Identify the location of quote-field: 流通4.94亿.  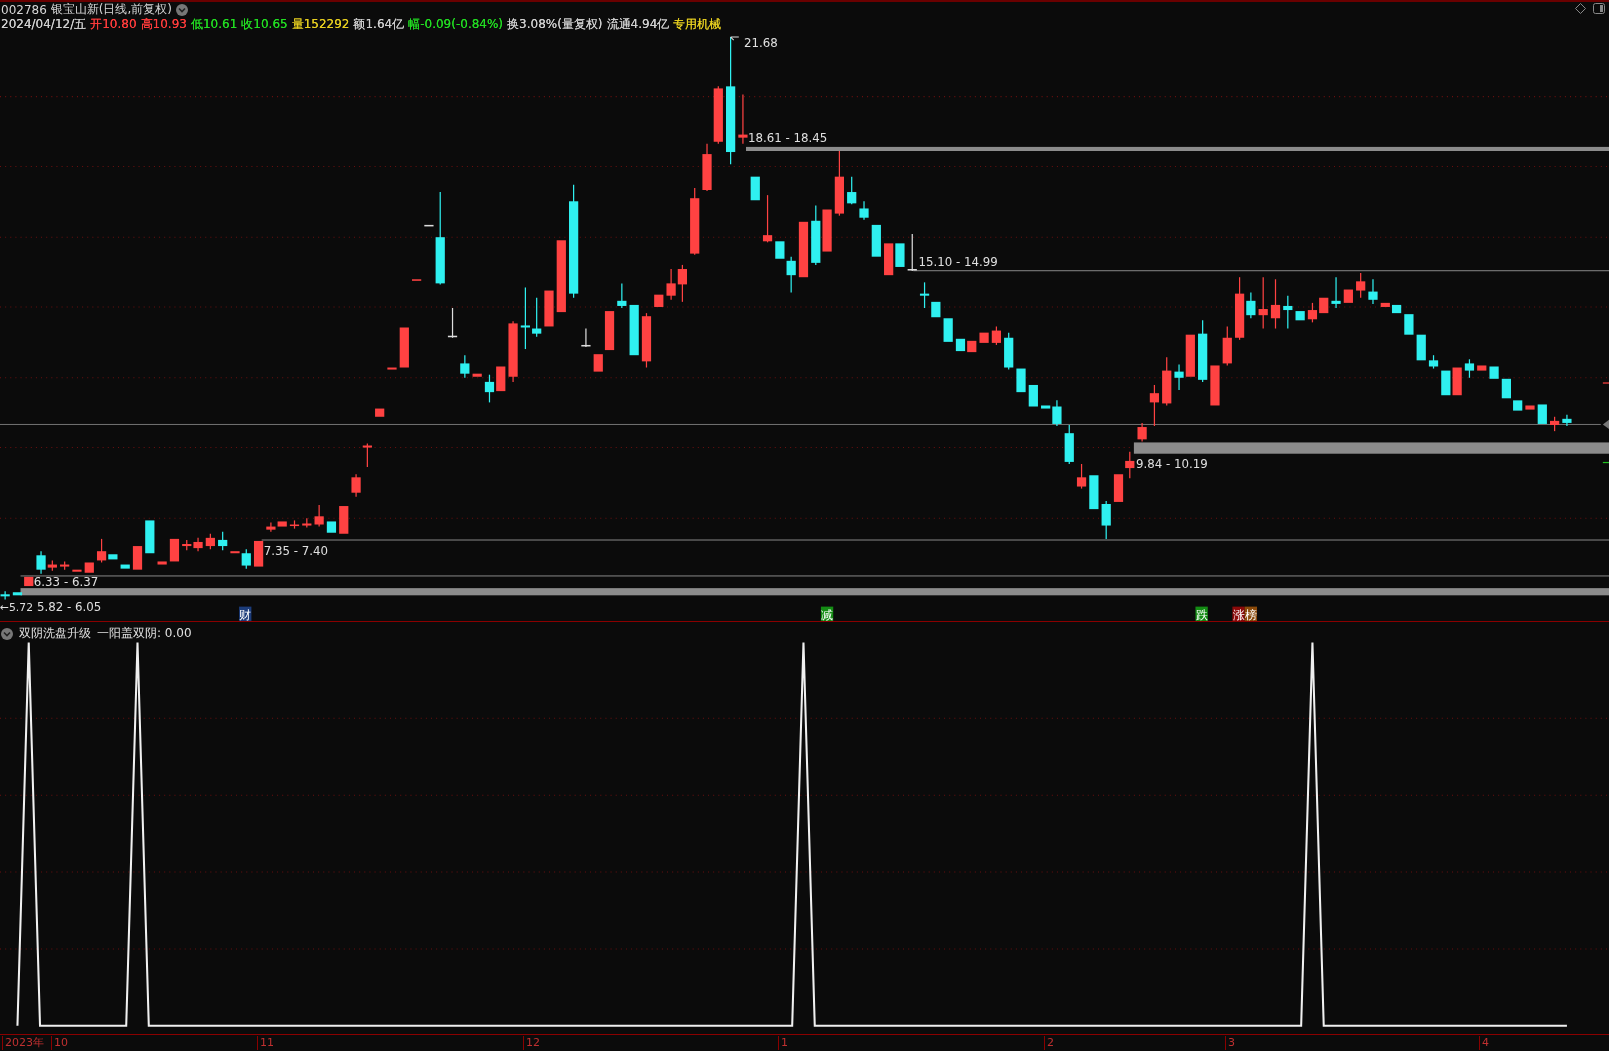
(638, 24).